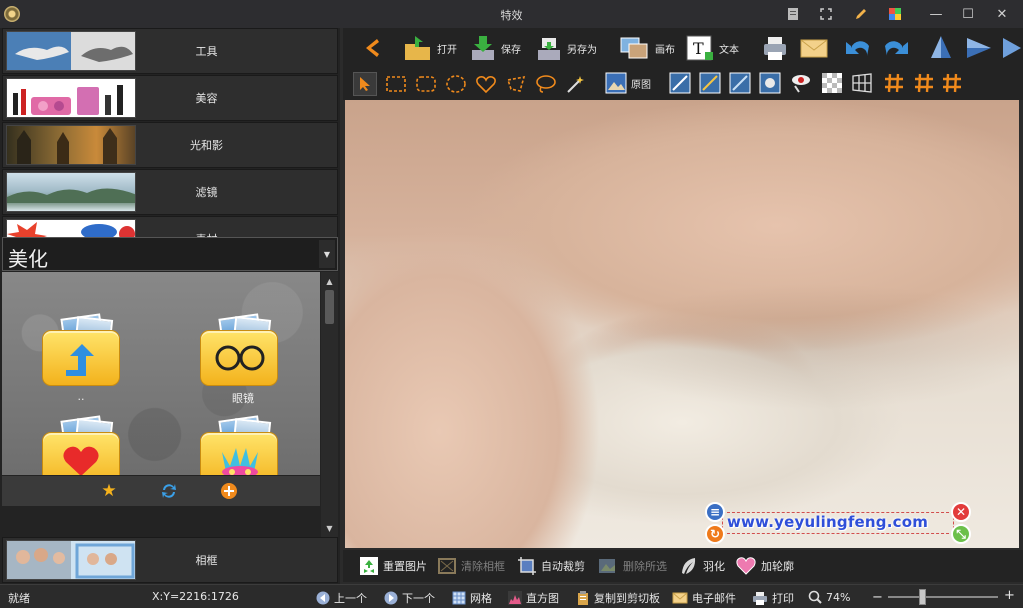 The height and width of the screenshot is (608, 1023). I want to click on perspective-grid-tool, so click(862, 83).